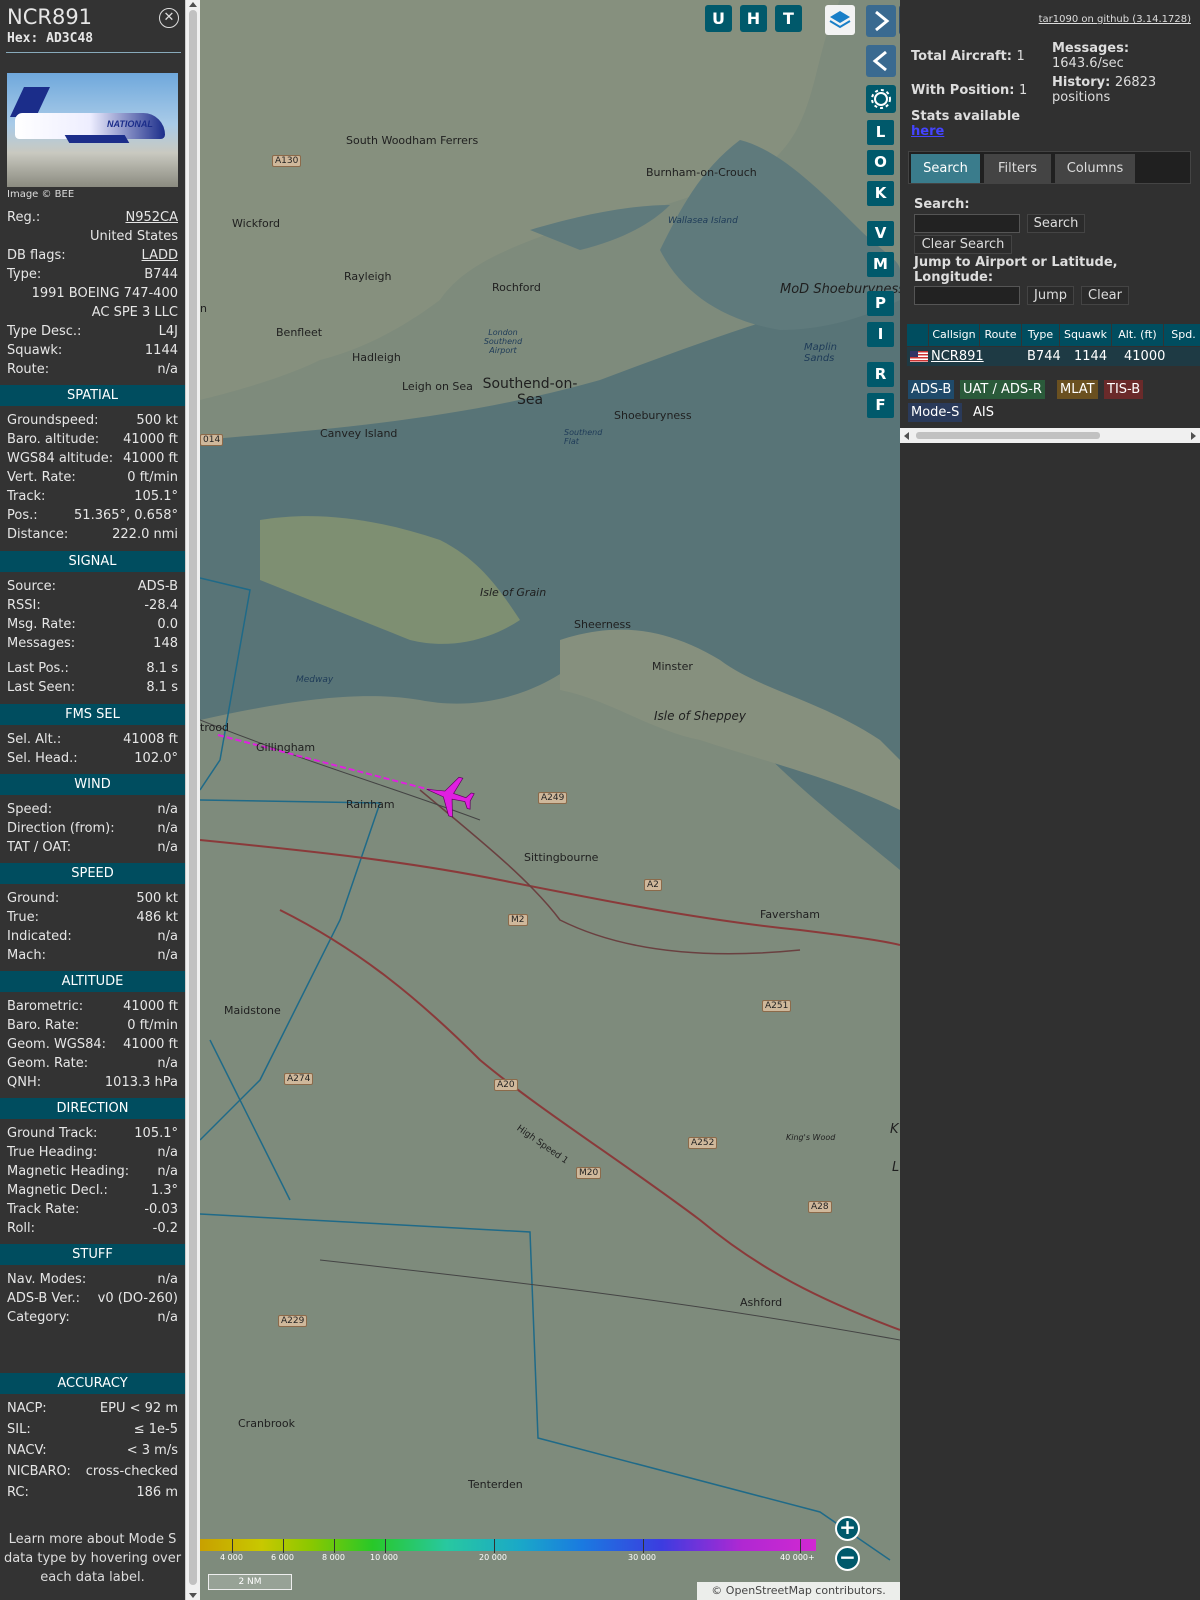 The width and height of the screenshot is (1200, 1600). Describe the element at coordinates (880, 193) in the screenshot. I see `map-button-k: K` at that location.